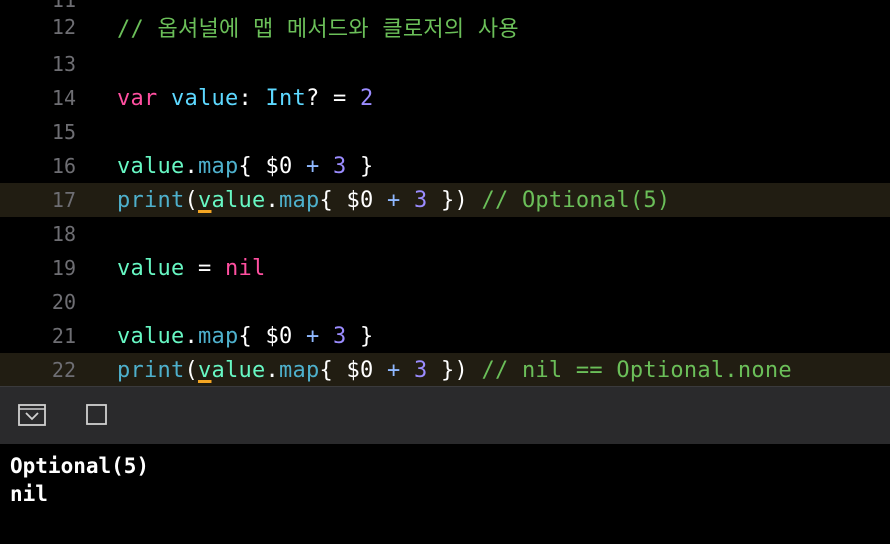 The width and height of the screenshot is (890, 544). Describe the element at coordinates (445, 302) in the screenshot. I see `code-line-20: 20` at that location.